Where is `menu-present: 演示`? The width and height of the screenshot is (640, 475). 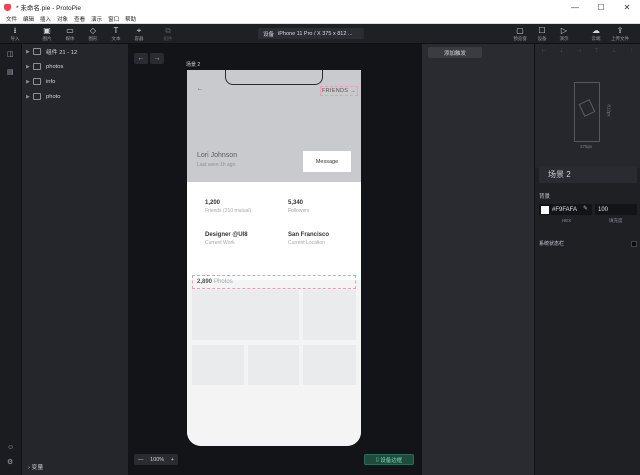
menu-present: 演示 is located at coordinates (96, 19).